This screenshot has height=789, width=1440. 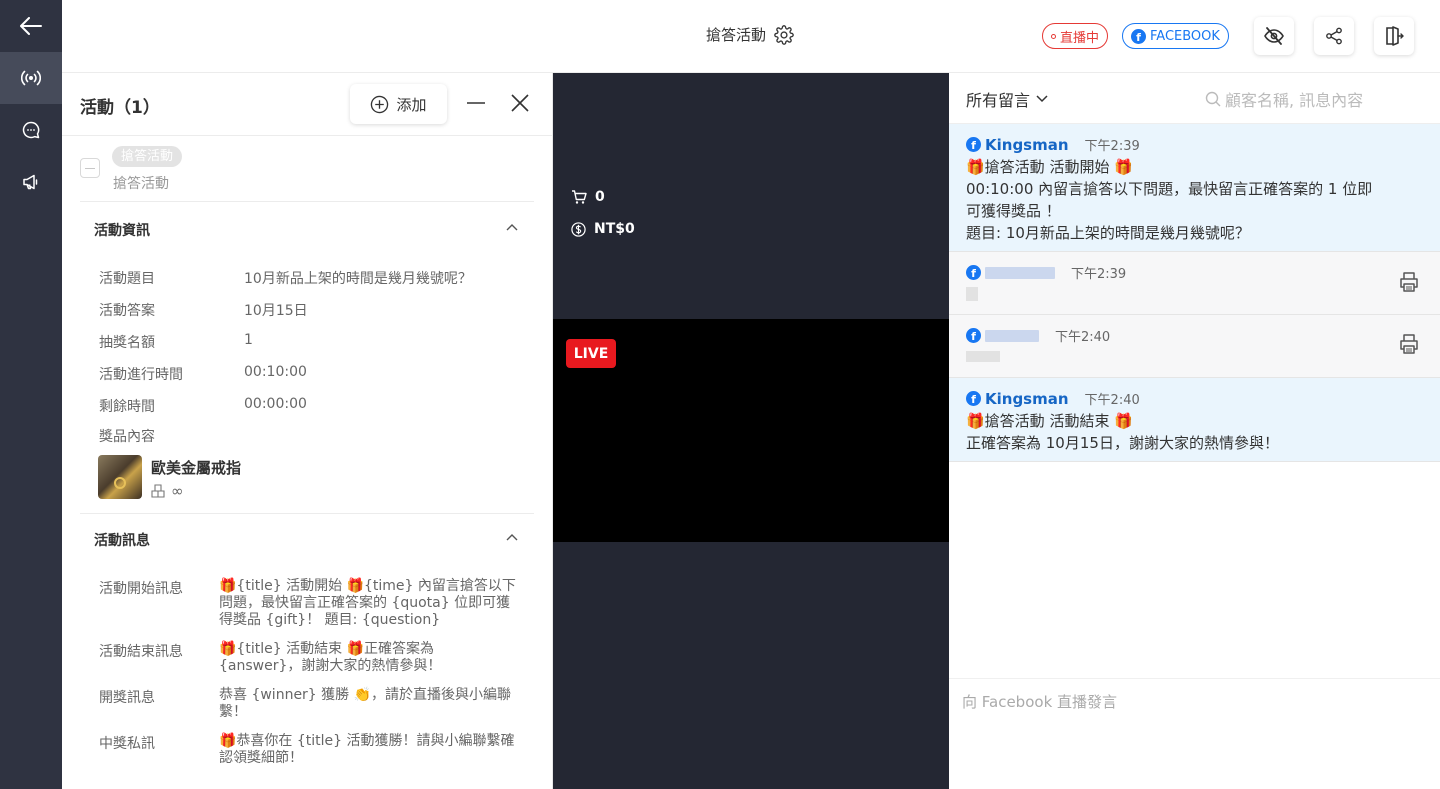 I want to click on info-label: 活動進行時間, so click(x=141, y=375).